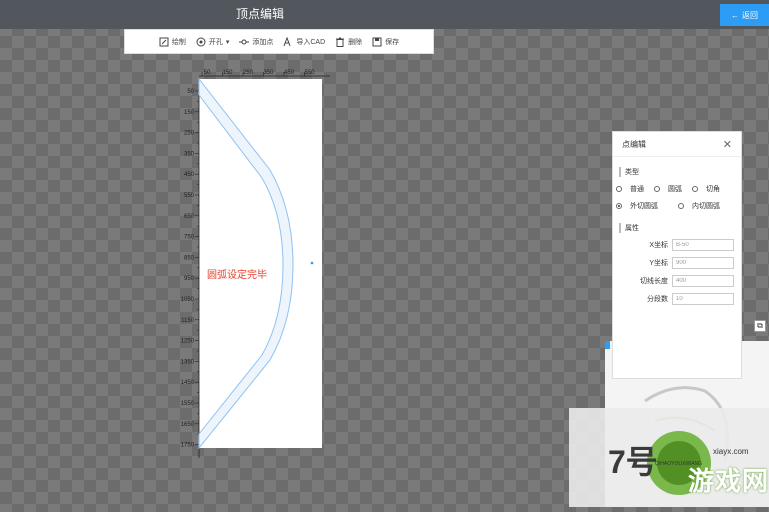 This screenshot has width=769, height=512. Describe the element at coordinates (634, 144) in the screenshot. I see `panel-title: 点编辑` at that location.